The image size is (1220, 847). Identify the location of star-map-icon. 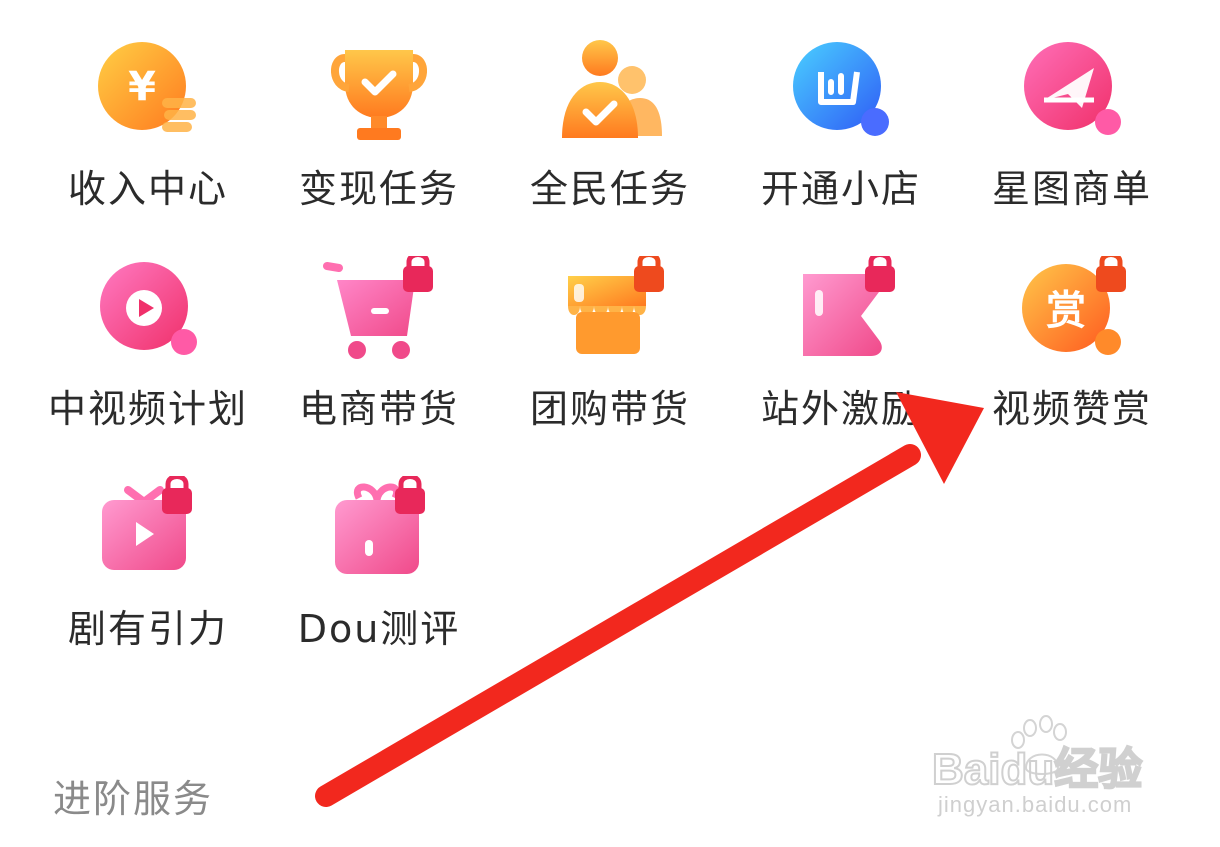
(1072, 88).